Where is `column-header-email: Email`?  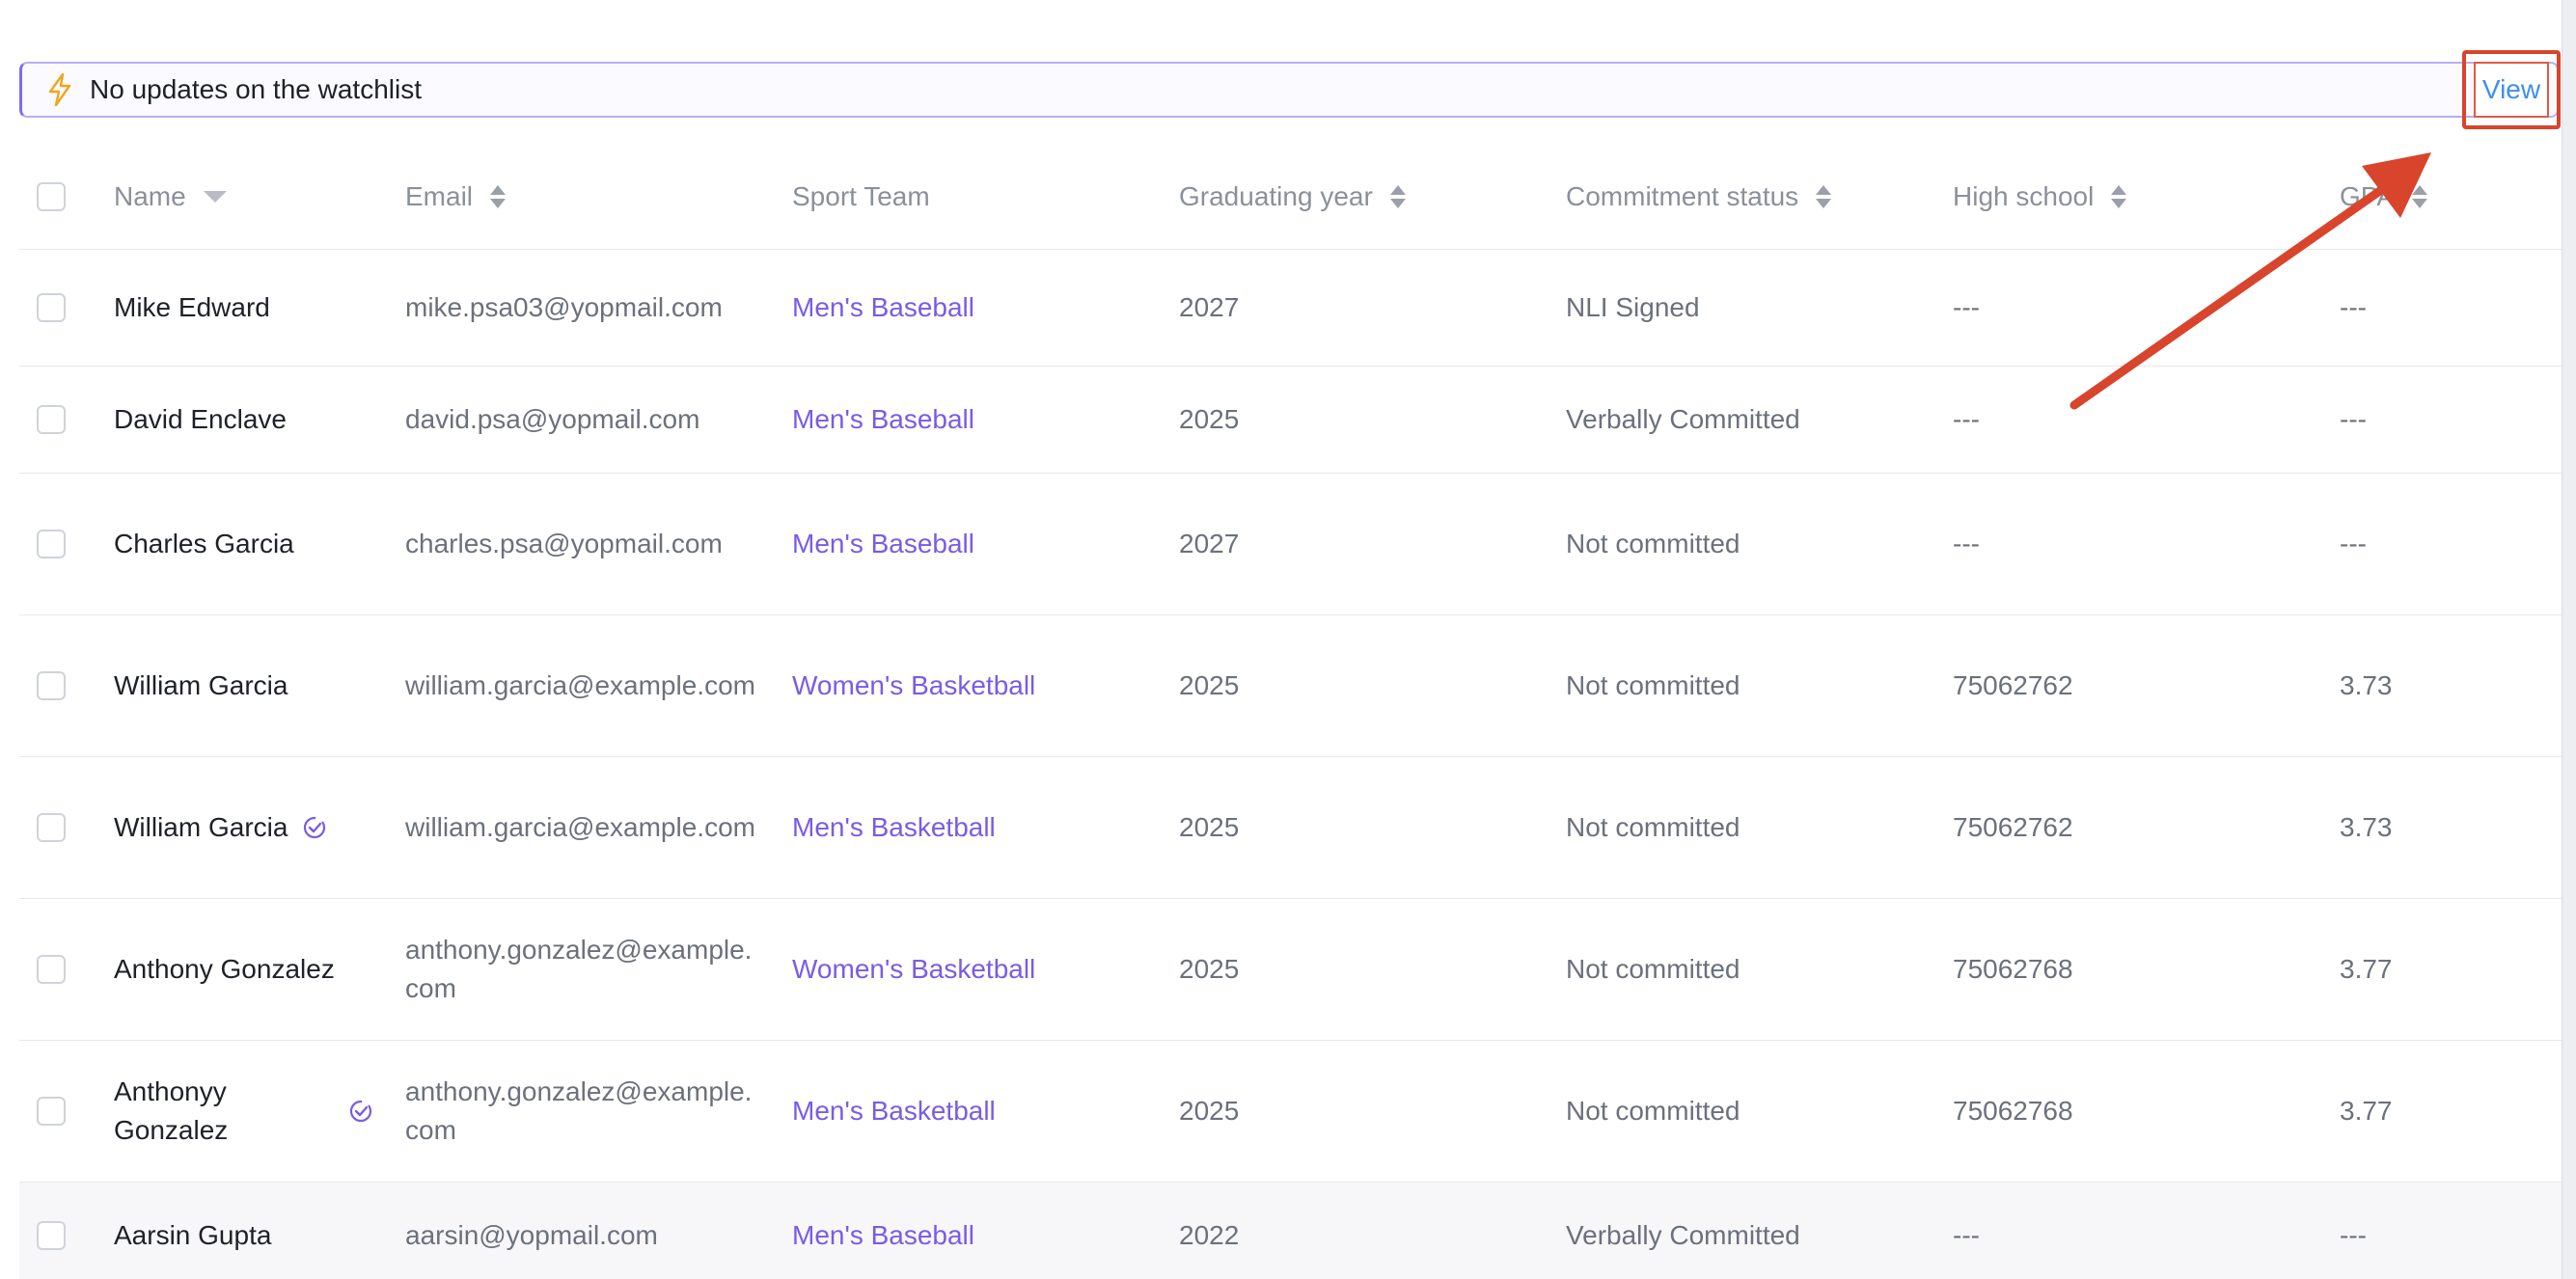 column-header-email: Email is located at coordinates (584, 197).